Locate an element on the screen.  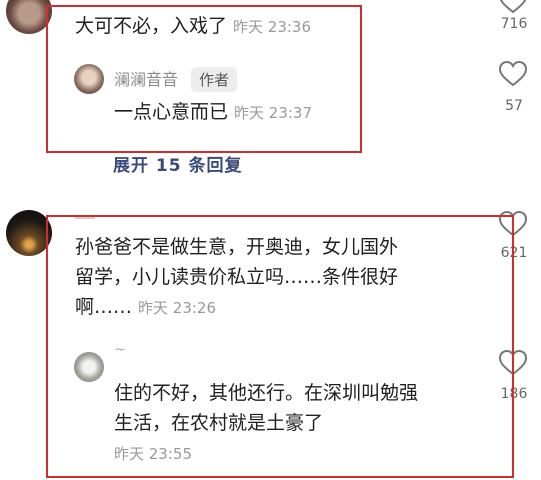
like-count: 716 is located at coordinates (514, 24).